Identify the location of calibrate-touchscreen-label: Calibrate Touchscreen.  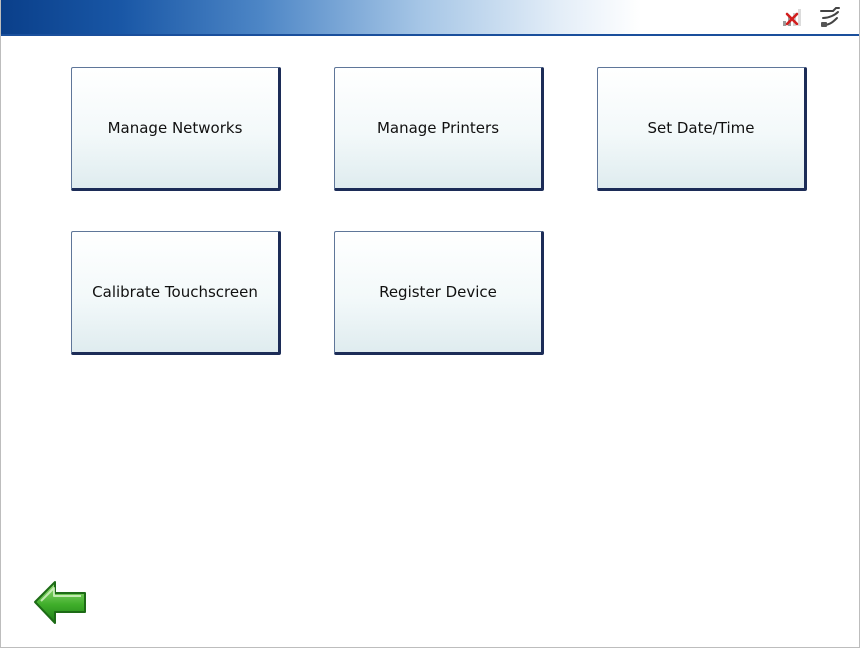
(175, 292).